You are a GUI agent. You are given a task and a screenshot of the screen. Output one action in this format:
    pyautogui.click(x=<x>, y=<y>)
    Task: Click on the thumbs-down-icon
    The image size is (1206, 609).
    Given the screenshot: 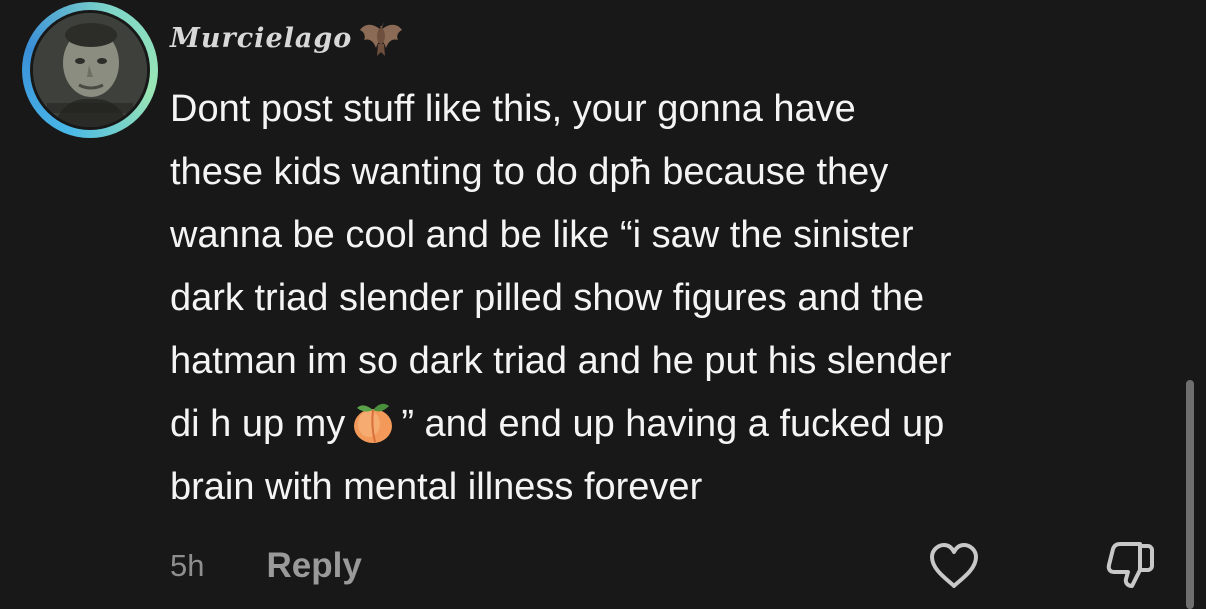 What is the action you would take?
    pyautogui.click(x=1130, y=565)
    